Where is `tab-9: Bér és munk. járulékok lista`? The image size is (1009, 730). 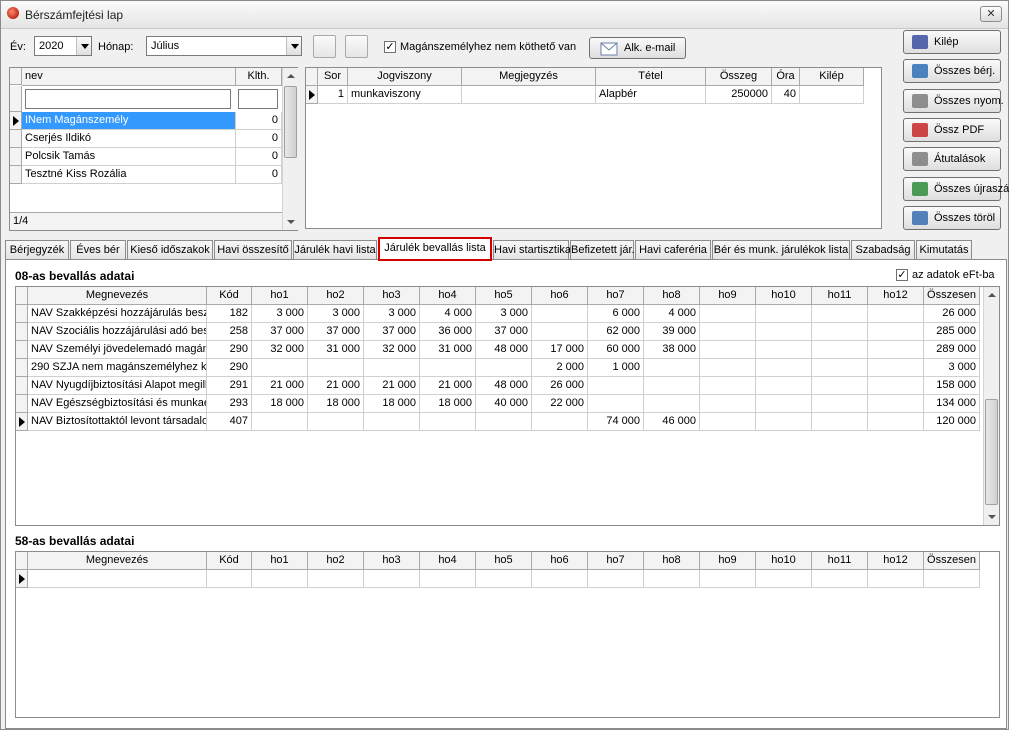
tab-9: Bér és munk. járulékok lista is located at coordinates (781, 250).